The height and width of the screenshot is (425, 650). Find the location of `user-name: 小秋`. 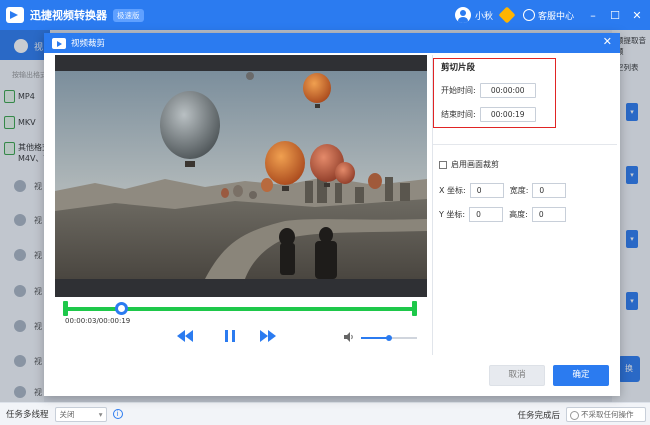

user-name: 小秋 is located at coordinates (484, 15).